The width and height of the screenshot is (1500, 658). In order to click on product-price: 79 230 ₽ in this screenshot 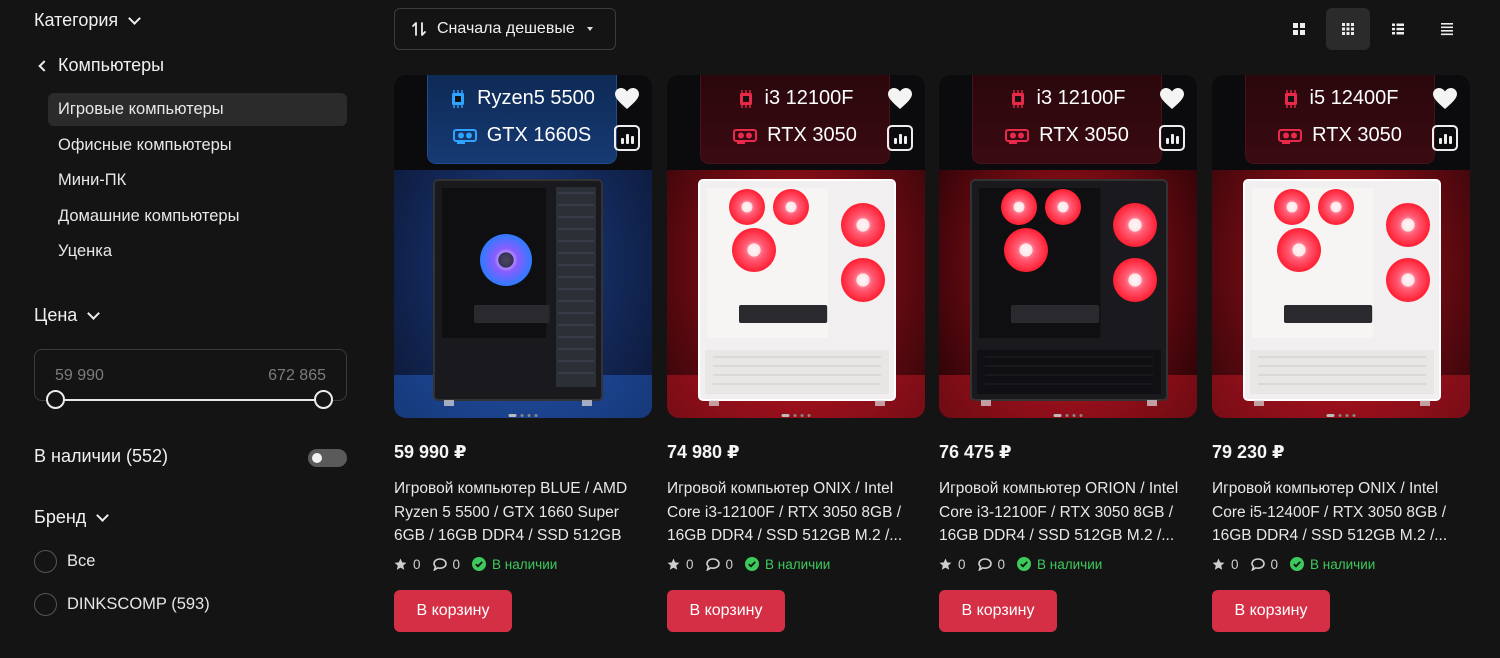, I will do `click(1248, 452)`.